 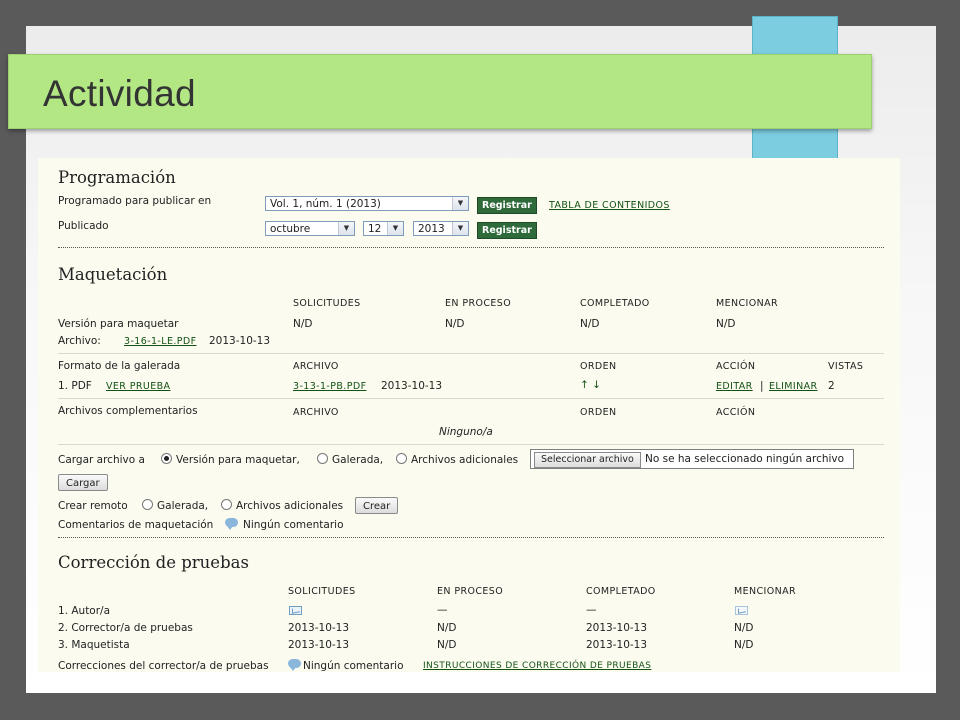 What do you see at coordinates (329, 386) in the screenshot?
I see `galley-file-link: 3-13-1-PB.PDF` at bounding box center [329, 386].